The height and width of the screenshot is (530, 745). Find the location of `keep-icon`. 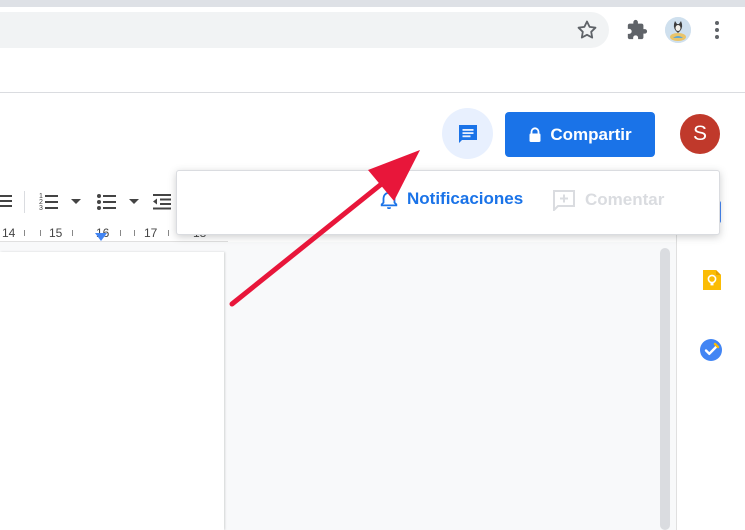

keep-icon is located at coordinates (712, 280).